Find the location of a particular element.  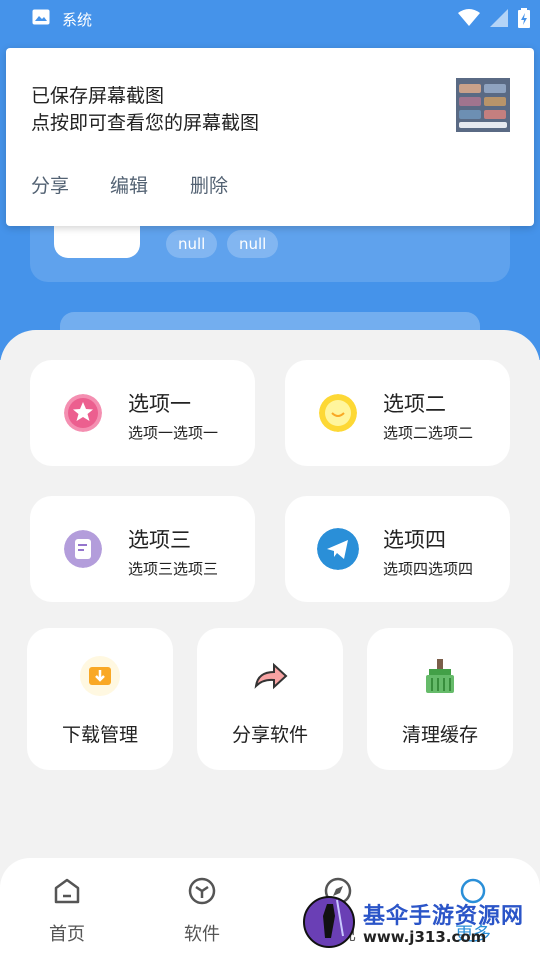

yellow-chat-icon is located at coordinates (338, 413).